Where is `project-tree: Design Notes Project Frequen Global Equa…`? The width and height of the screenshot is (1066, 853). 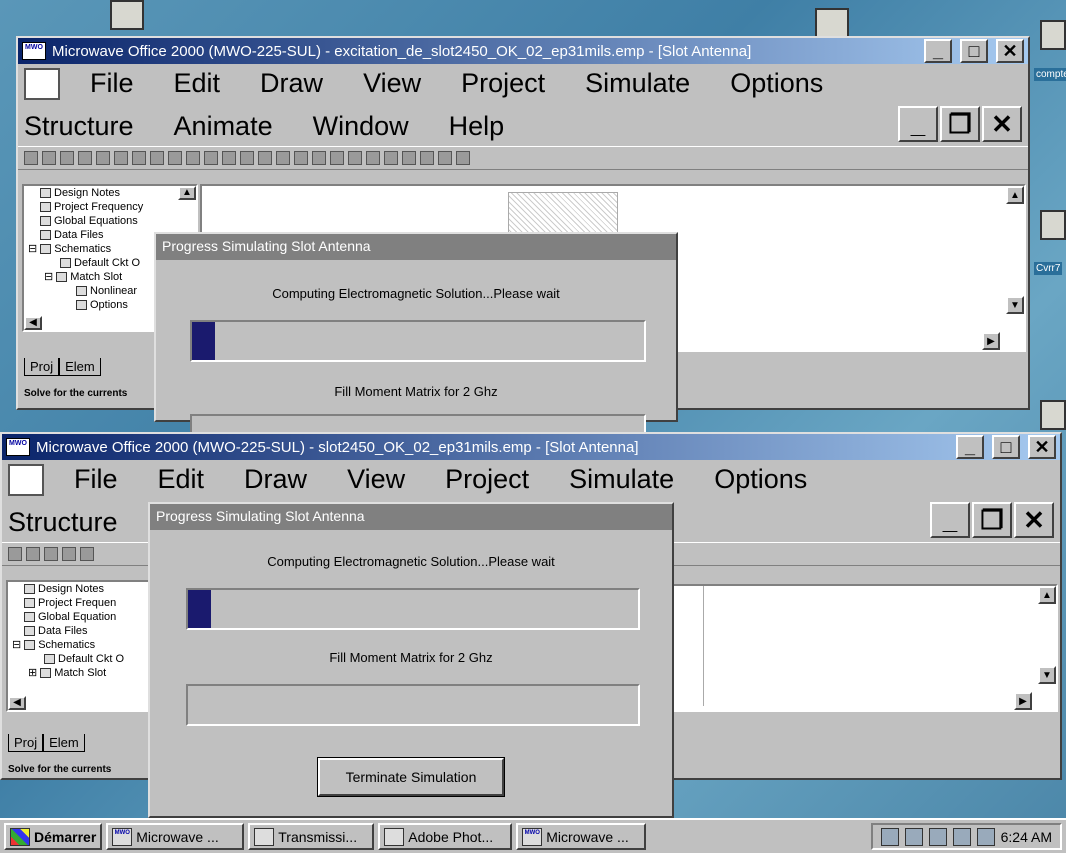 project-tree: Design Notes Project Frequen Global Equa… is located at coordinates (79, 646).